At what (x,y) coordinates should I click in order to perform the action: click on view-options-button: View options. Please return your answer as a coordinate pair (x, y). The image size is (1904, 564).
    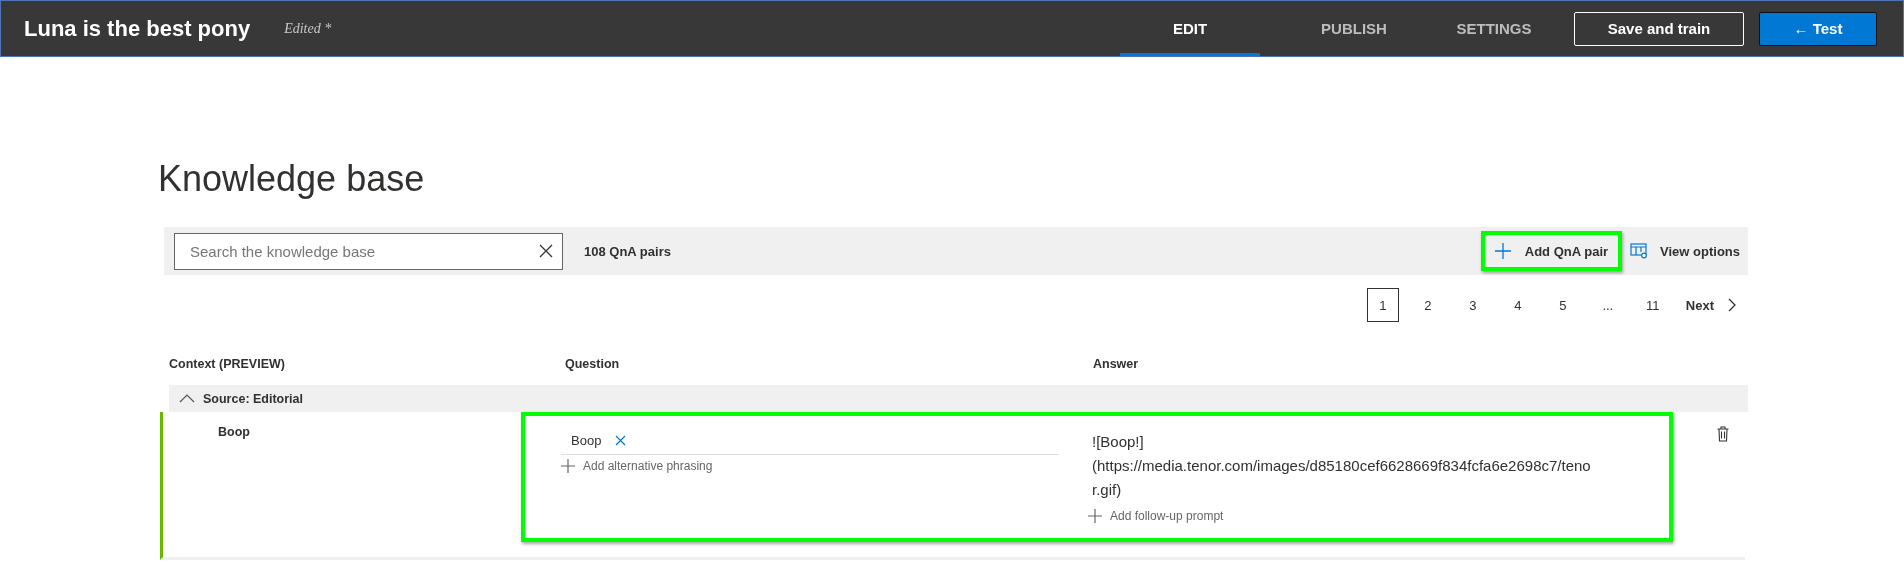
    Looking at the image, I should click on (1685, 251).